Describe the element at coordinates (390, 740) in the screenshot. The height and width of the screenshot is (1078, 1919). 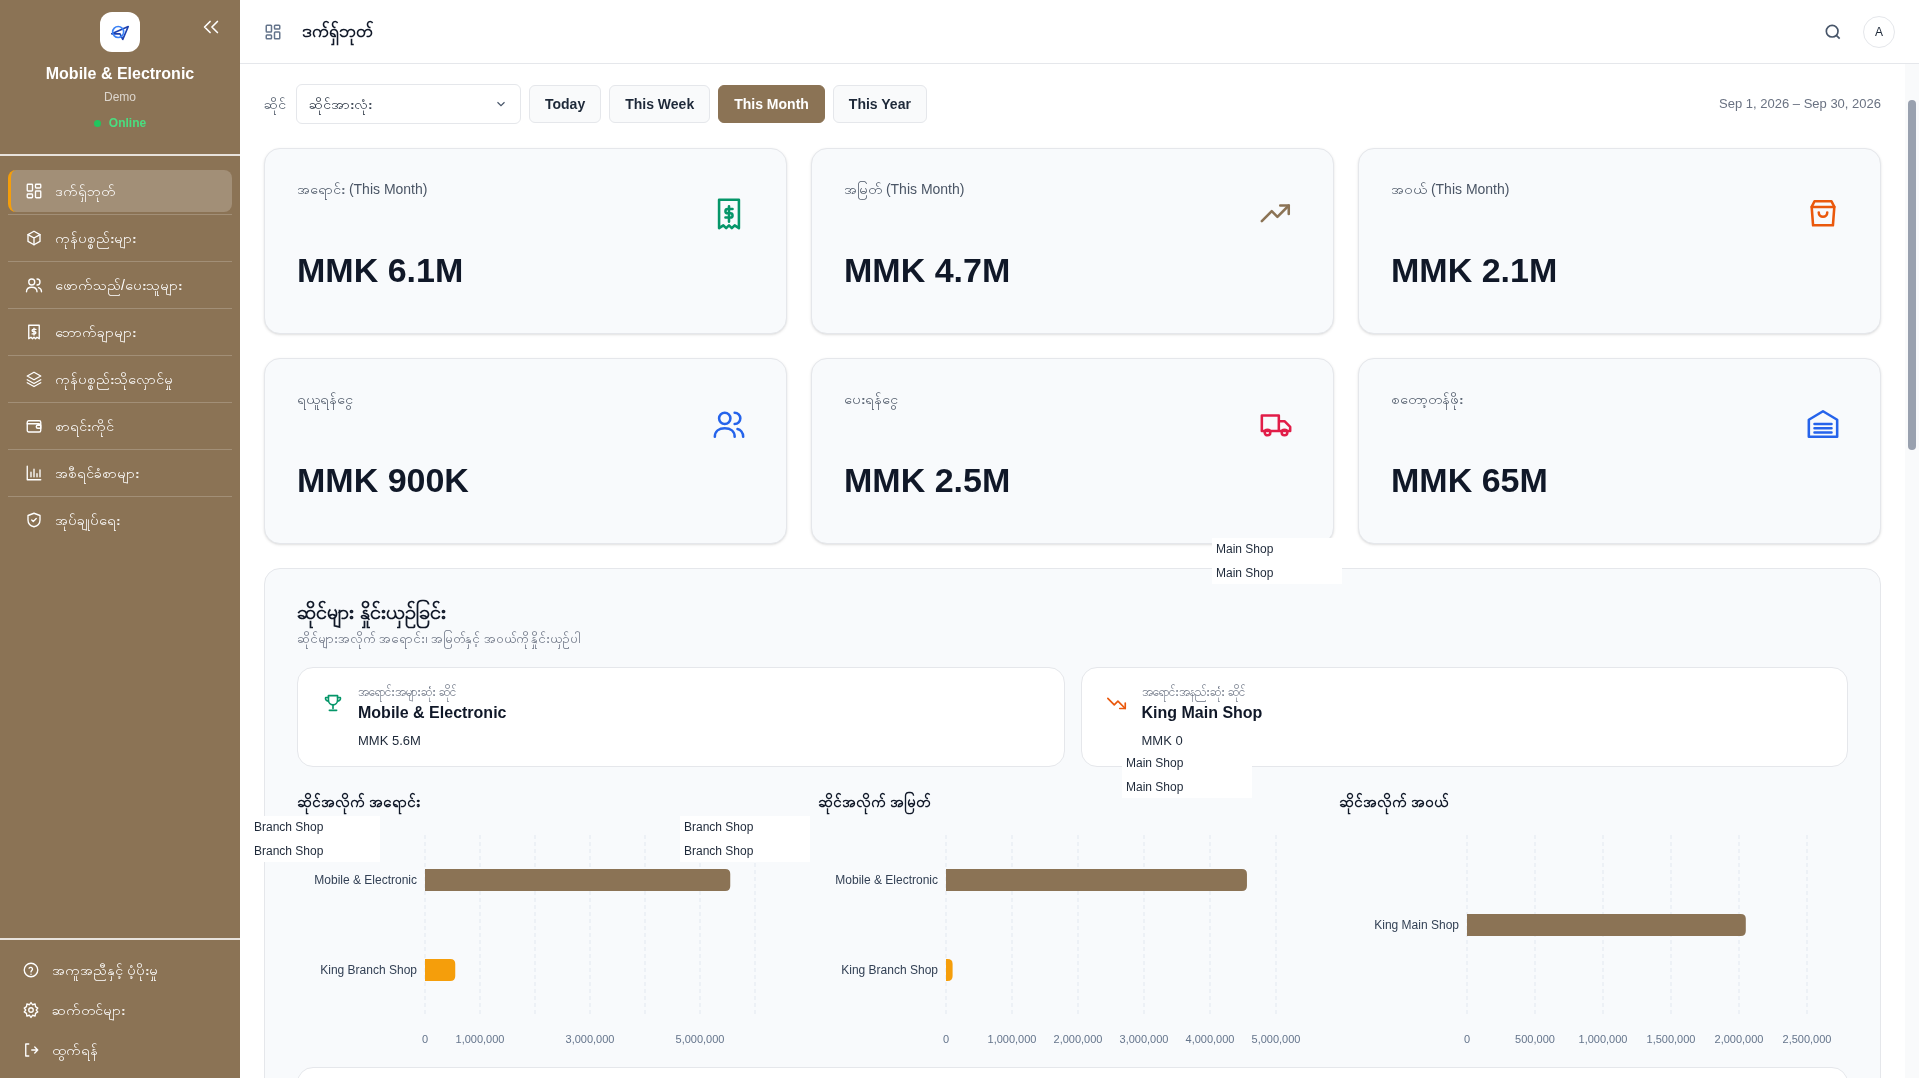
I see `highlight-value: MMK 5.6M` at that location.